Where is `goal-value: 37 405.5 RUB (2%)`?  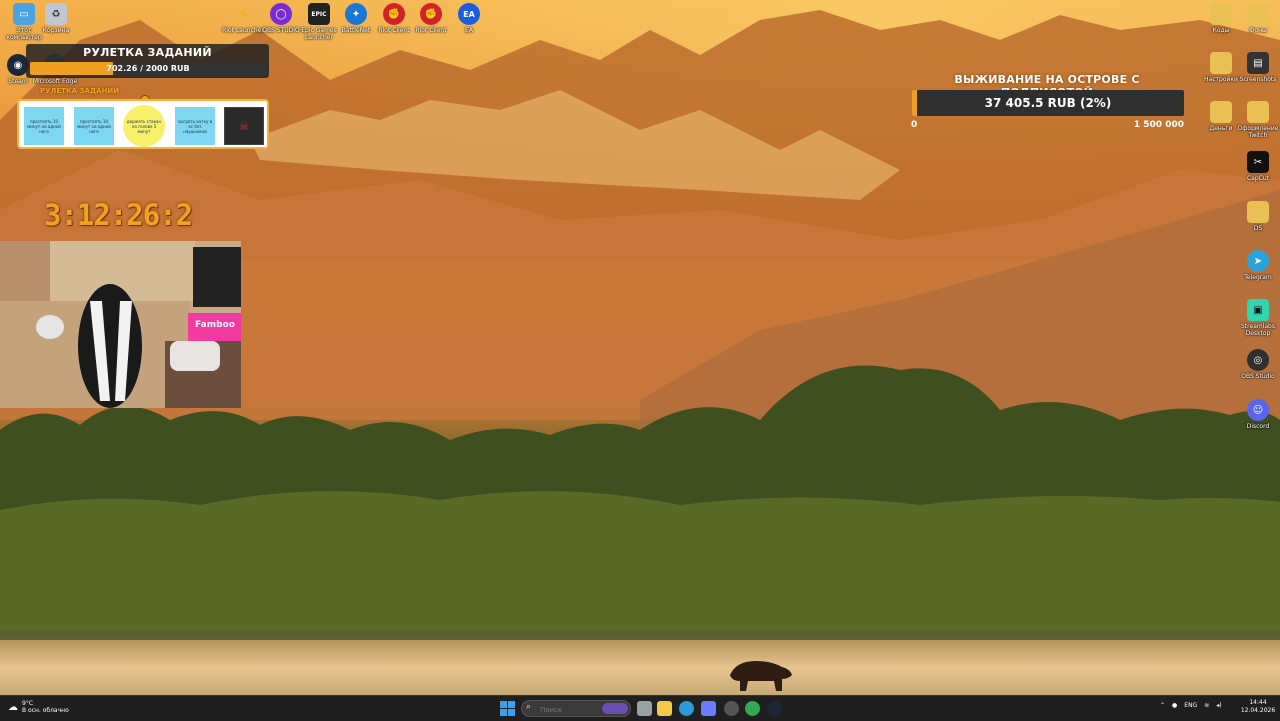
goal-value: 37 405.5 RUB (2%) is located at coordinates (1048, 103).